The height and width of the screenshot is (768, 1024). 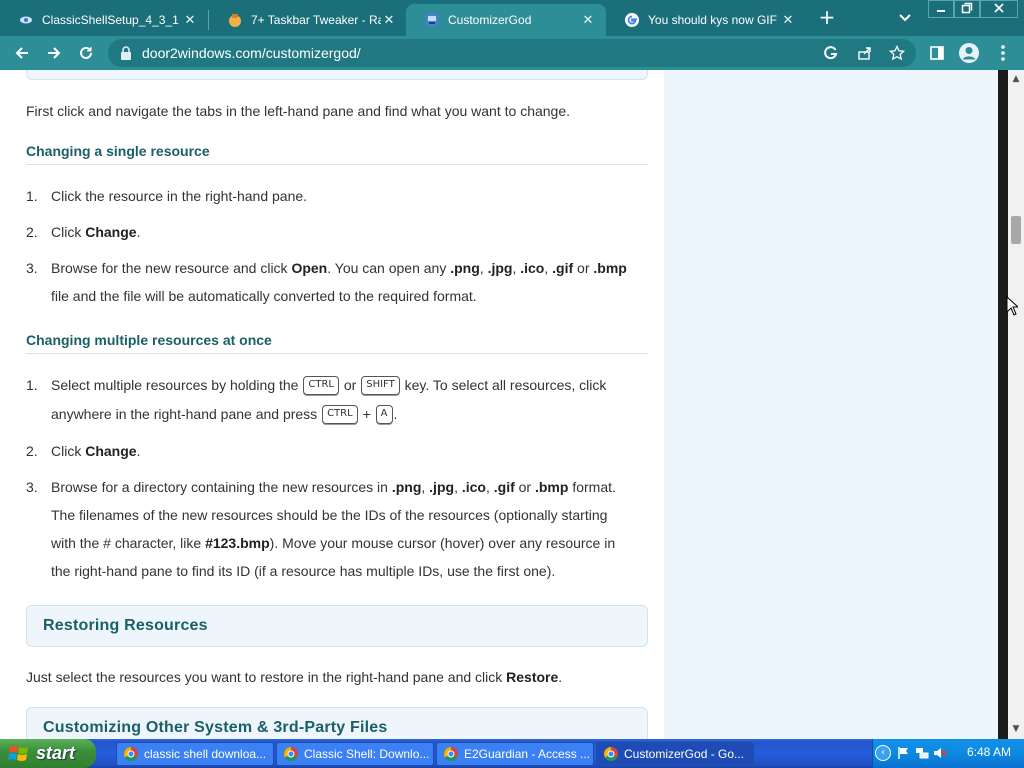 I want to click on tab-classic-shell-setup: ClassicShellSetup_4_3_1 ✕, so click(x=104, y=20).